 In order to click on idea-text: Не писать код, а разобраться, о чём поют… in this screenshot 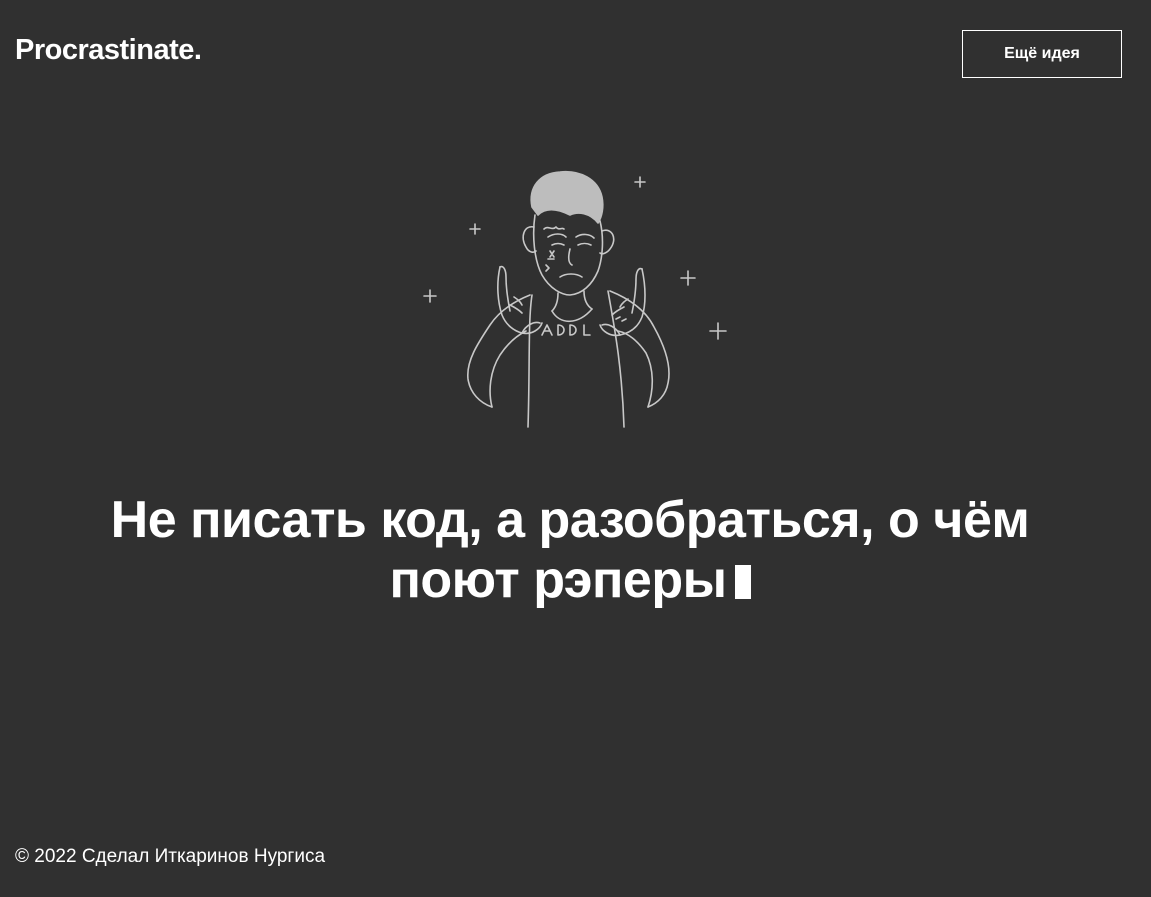, I will do `click(570, 550)`.